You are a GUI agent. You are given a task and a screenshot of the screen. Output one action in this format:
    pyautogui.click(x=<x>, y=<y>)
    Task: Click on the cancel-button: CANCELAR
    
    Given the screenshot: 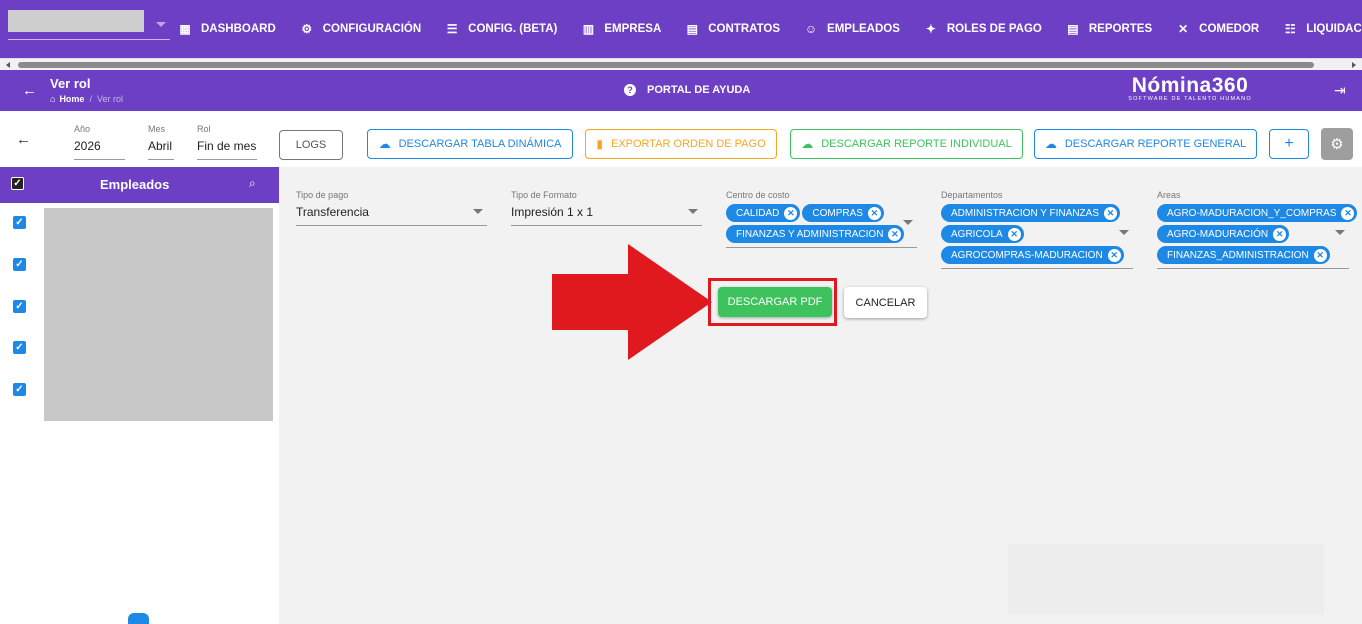 What is the action you would take?
    pyautogui.click(x=885, y=302)
    